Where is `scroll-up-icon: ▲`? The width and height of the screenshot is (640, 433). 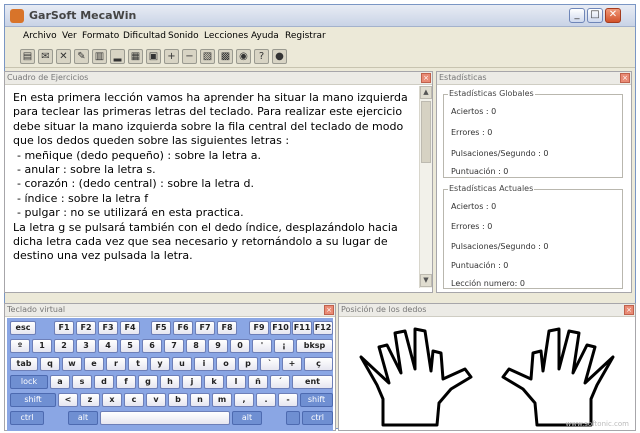
scroll-up-icon: ▲ is located at coordinates (426, 92).